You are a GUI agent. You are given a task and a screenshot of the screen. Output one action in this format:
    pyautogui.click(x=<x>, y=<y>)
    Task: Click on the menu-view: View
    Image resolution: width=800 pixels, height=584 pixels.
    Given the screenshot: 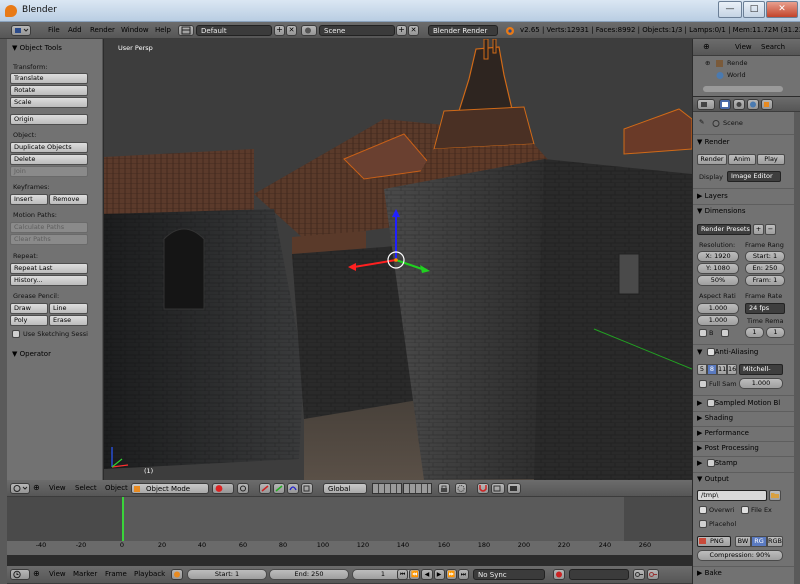 What is the action you would take?
    pyautogui.click(x=57, y=488)
    